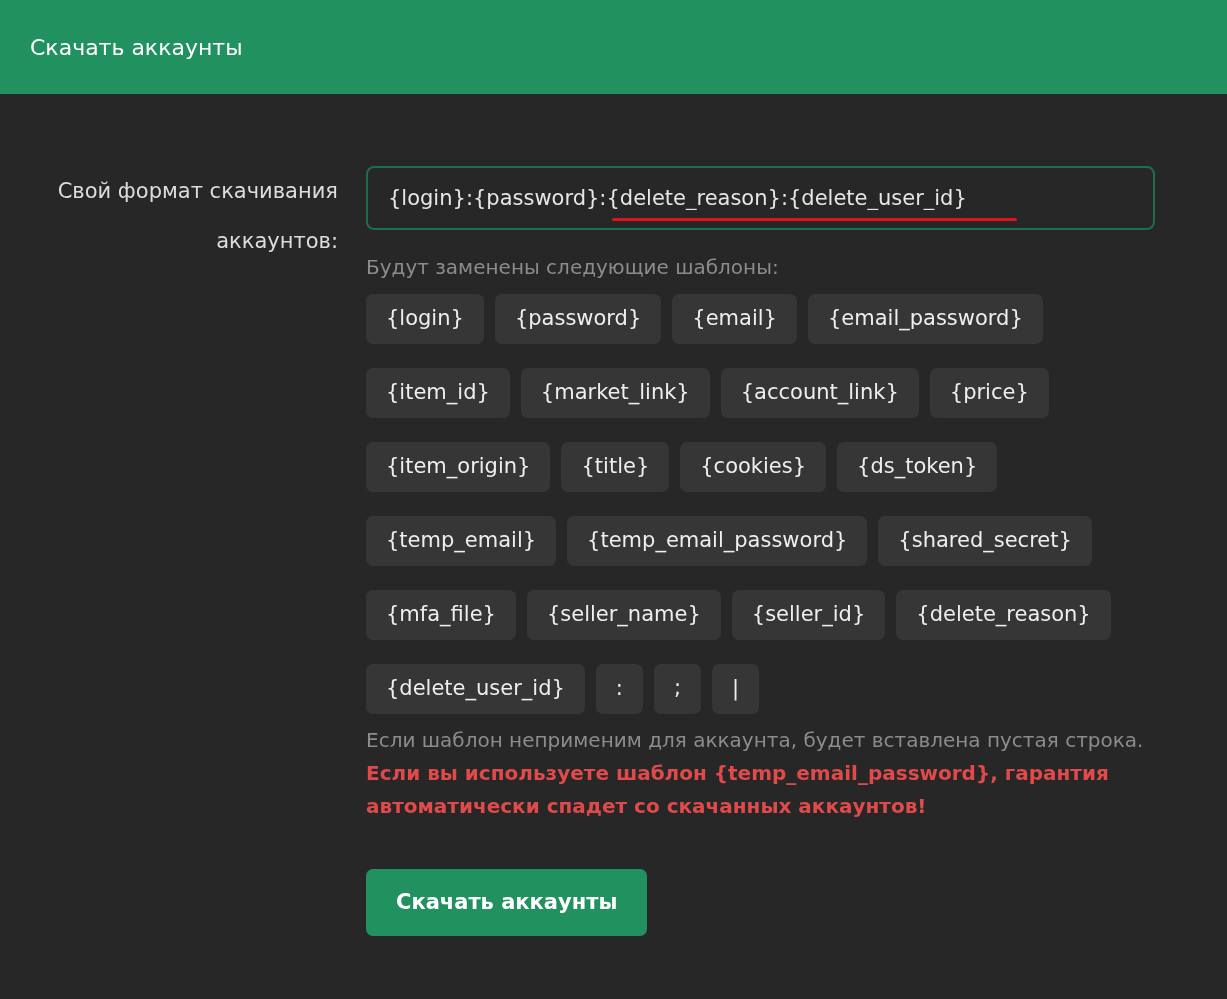 This screenshot has width=1227, height=999. Describe the element at coordinates (441, 615) in the screenshot. I see `template-chip: {mfa_file}` at that location.